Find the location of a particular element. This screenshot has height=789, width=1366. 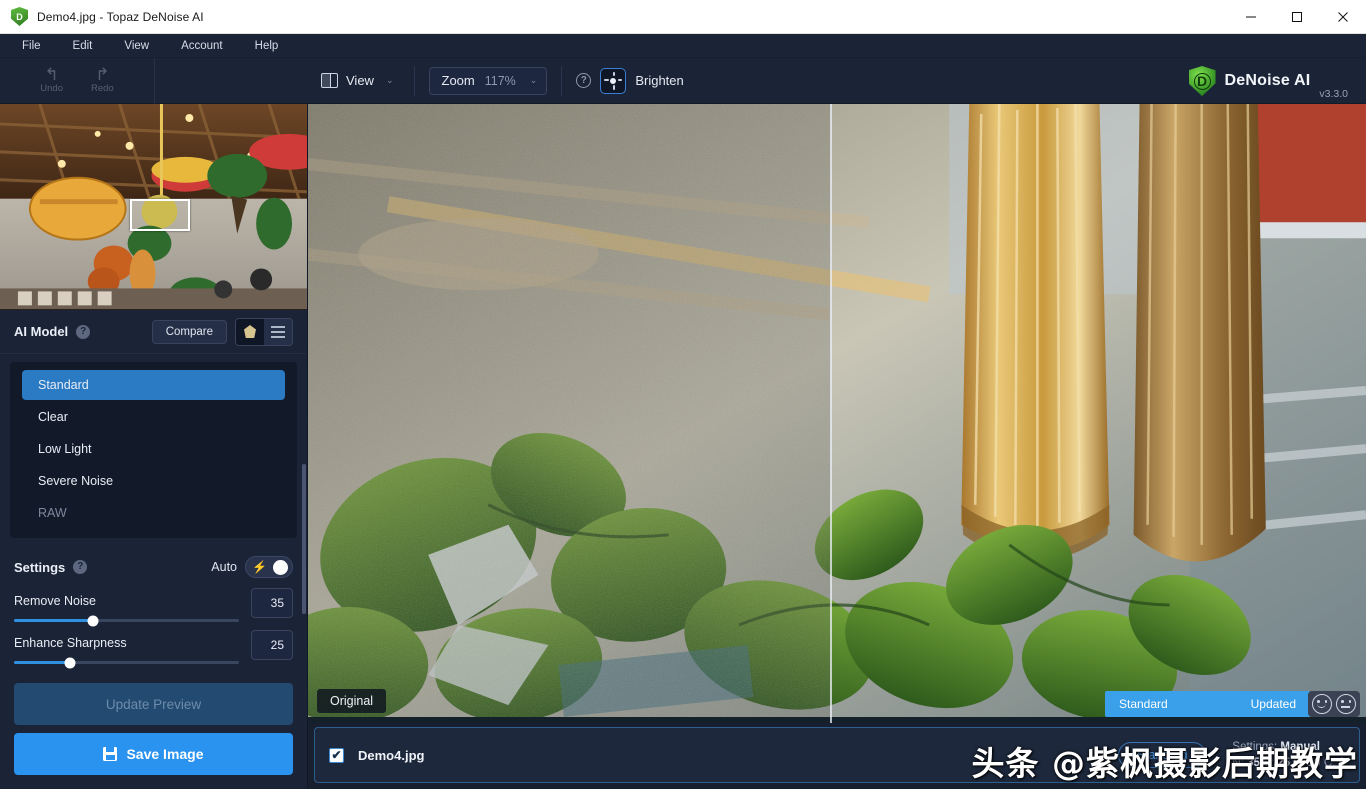

zoom-control: Zoom 117% ⌄ is located at coordinates (488, 80).